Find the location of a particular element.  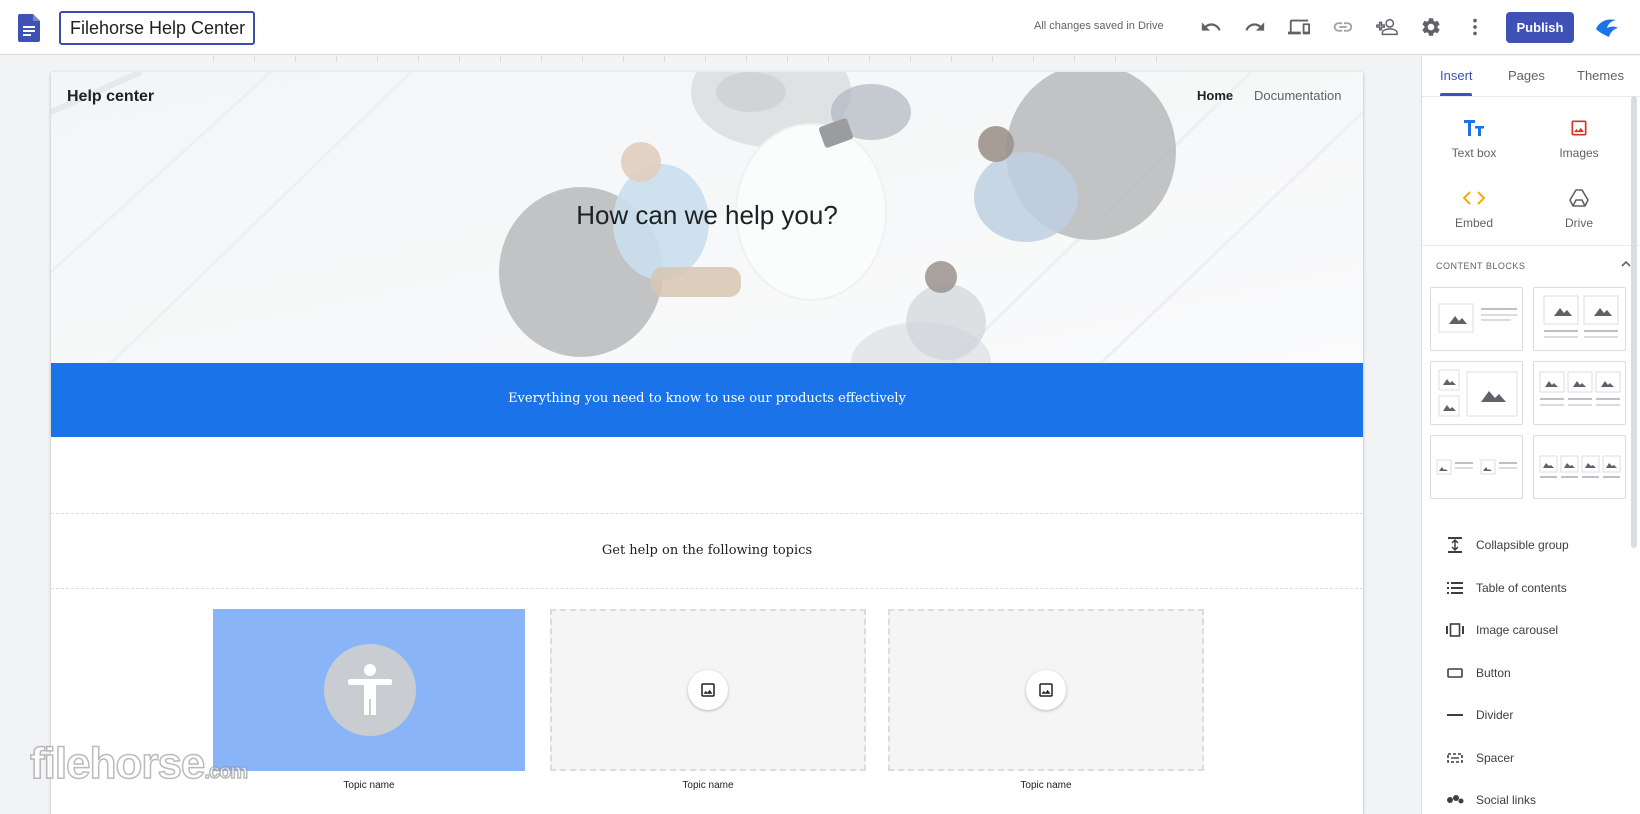

tab-insert: Insert is located at coordinates (1456, 75).